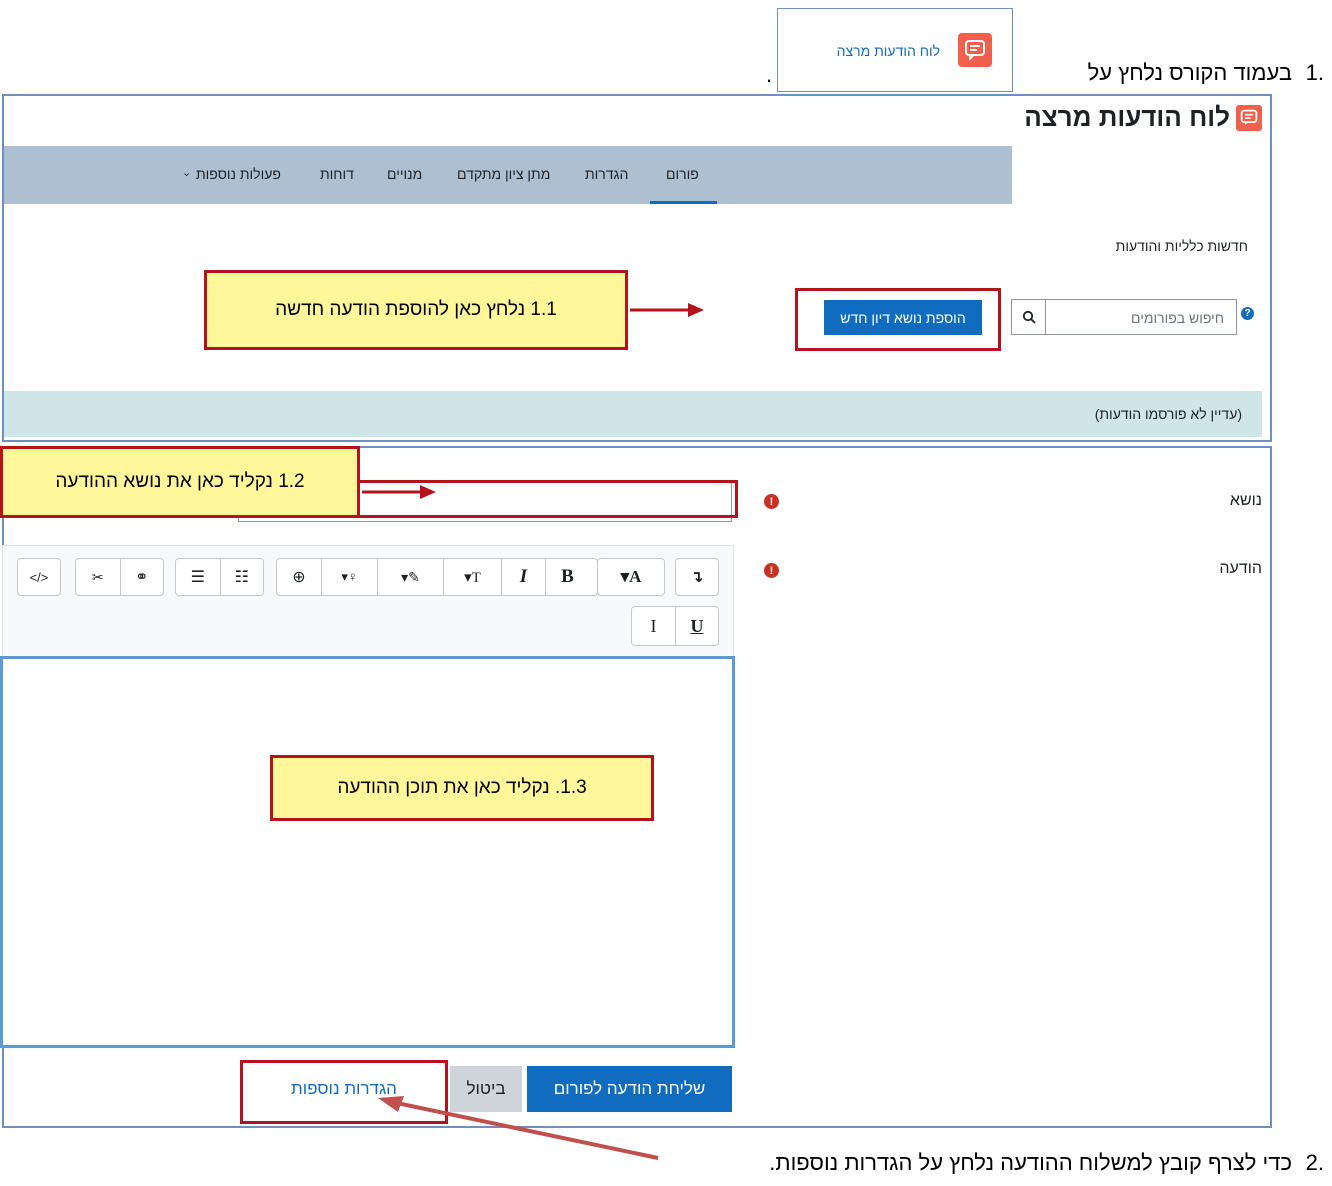  Describe the element at coordinates (523, 577) in the screenshot. I see `italic-icon: I` at that location.